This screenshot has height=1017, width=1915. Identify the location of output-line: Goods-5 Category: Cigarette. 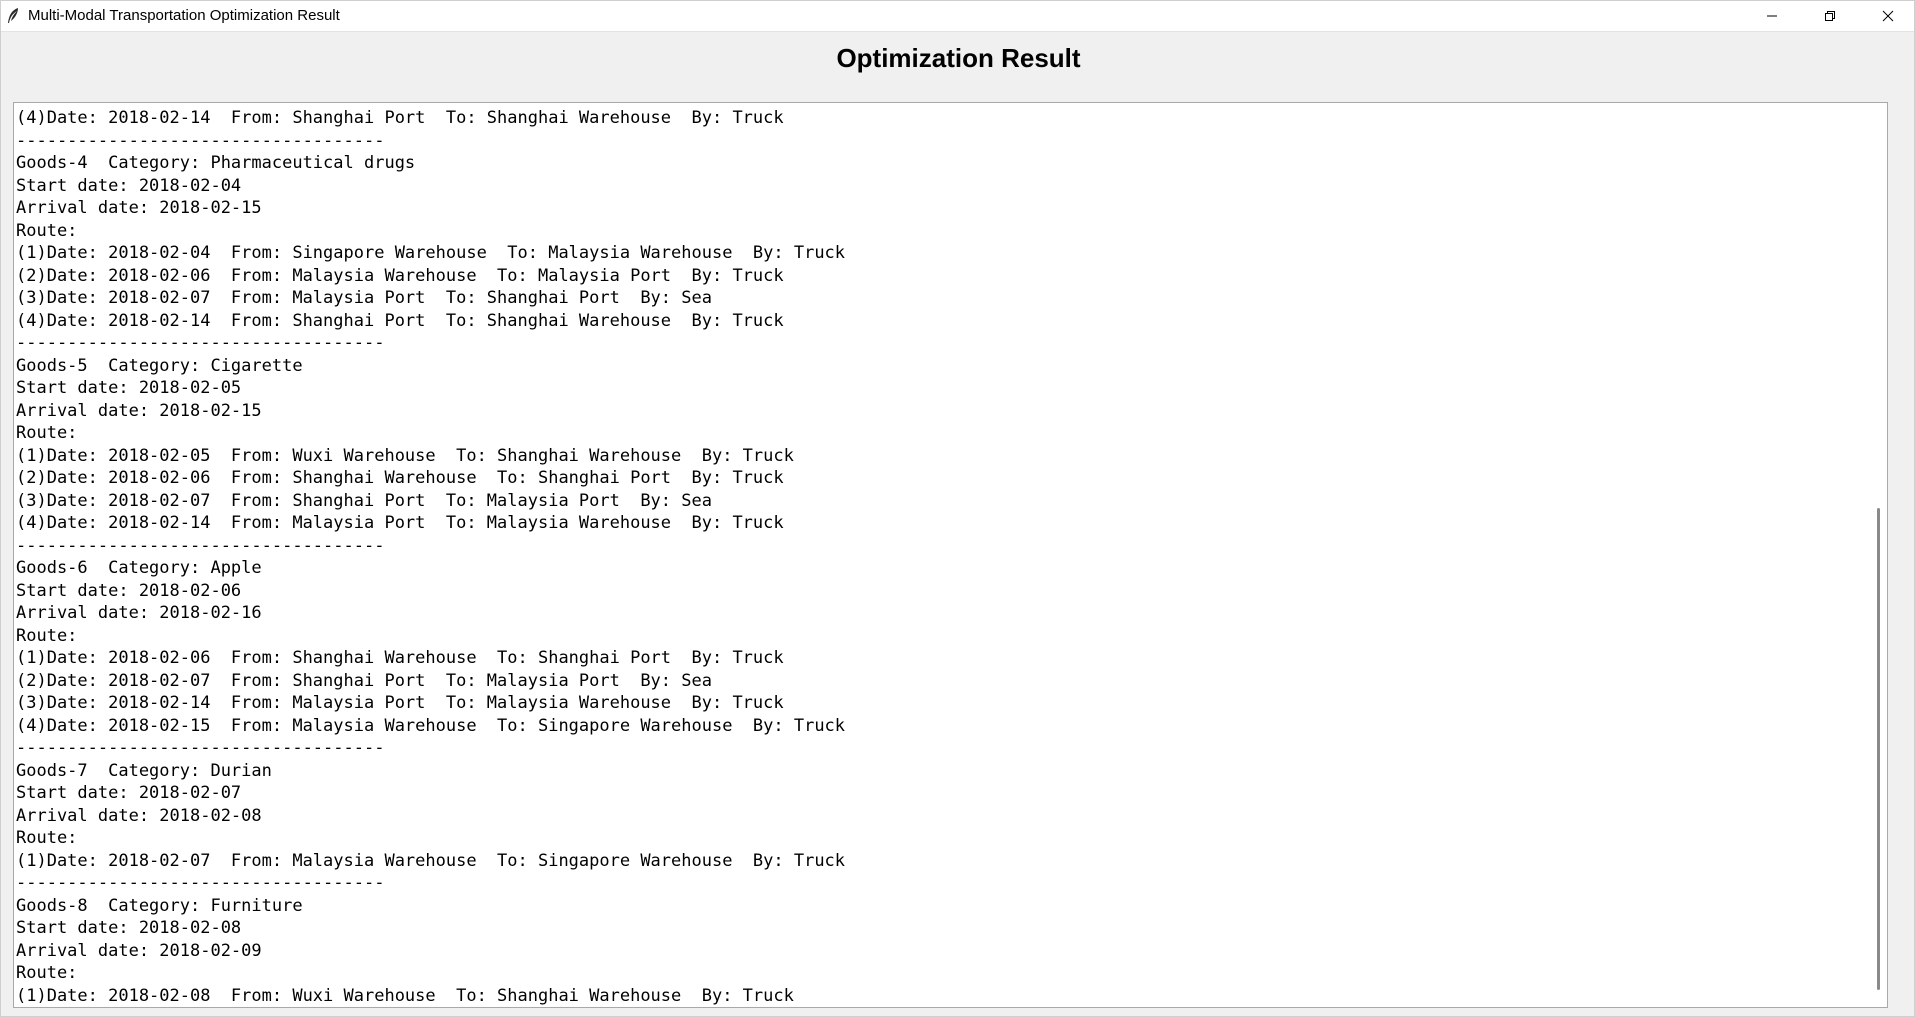
(159, 365).